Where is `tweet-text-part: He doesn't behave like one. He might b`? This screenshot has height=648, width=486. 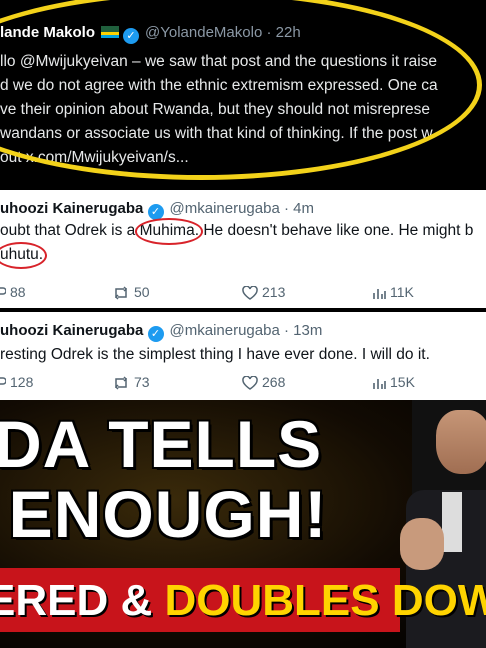
tweet-text-part: He doesn't behave like one. He might b is located at coordinates (336, 230).